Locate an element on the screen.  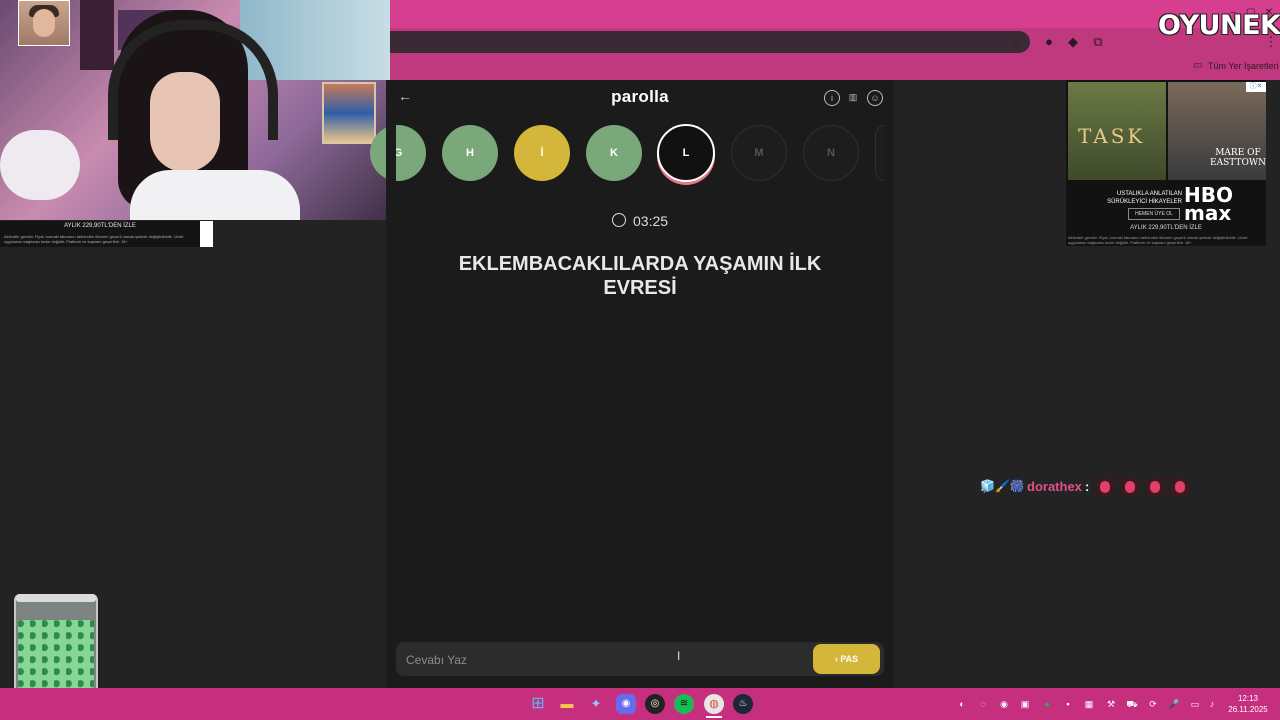
bookmark-star-icon: ☆ is located at coordinates (1016, 42).